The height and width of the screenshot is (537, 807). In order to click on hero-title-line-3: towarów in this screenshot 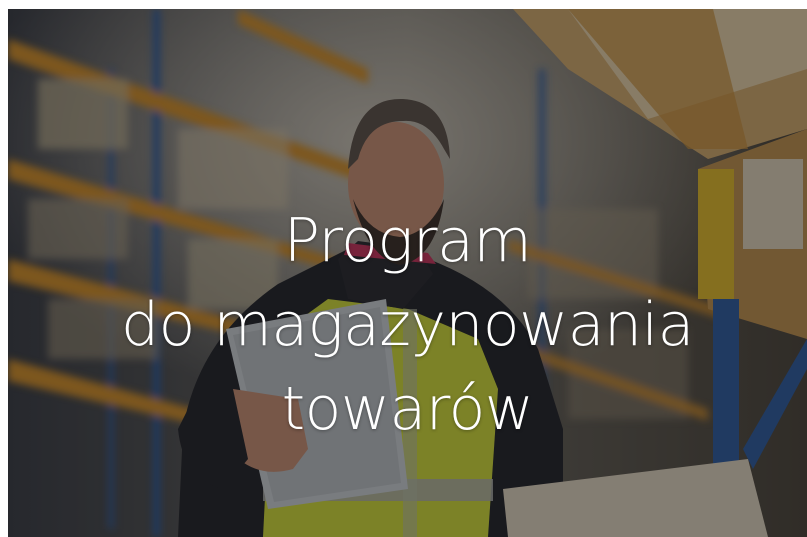, I will do `click(407, 409)`.